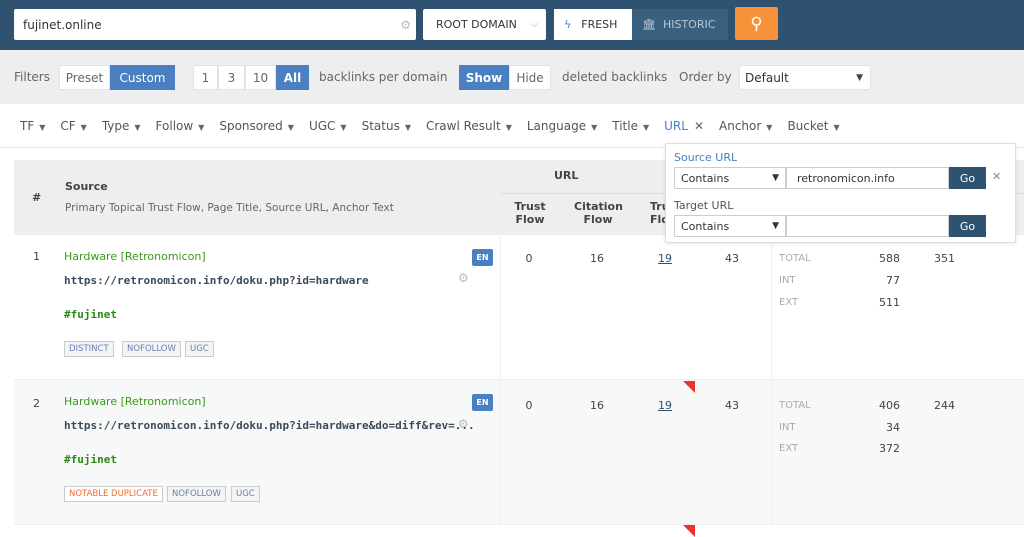 Image resolution: width=1024 pixels, height=537 pixels. I want to click on new-marker-icon, so click(689, 387).